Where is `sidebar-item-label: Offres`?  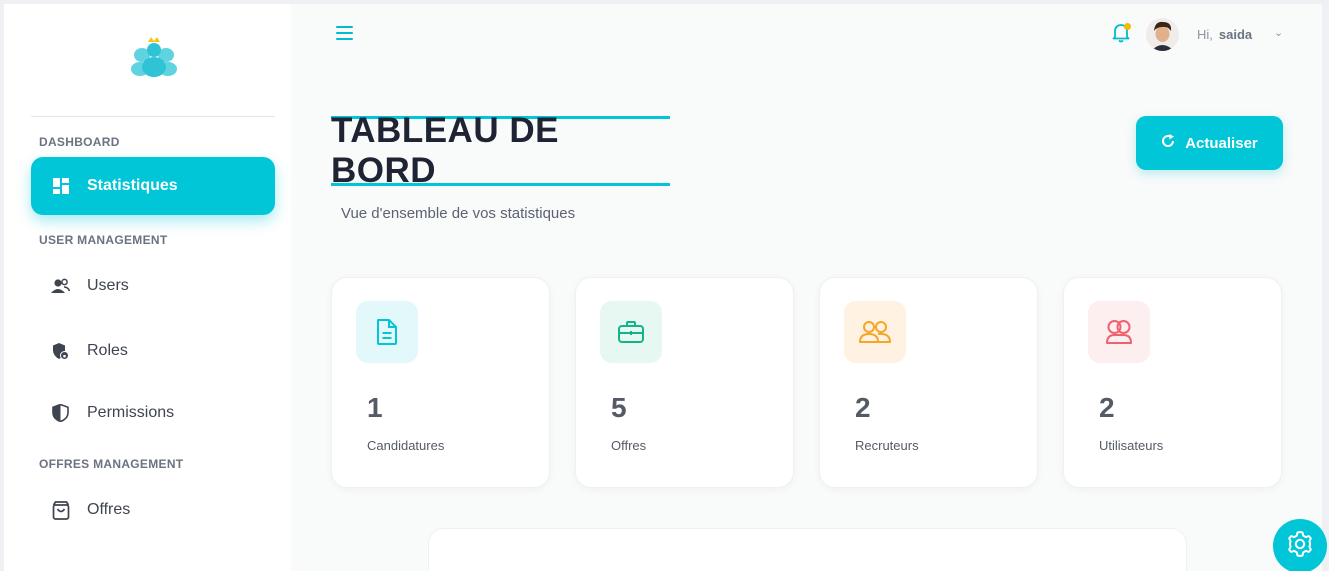 sidebar-item-label: Offres is located at coordinates (109, 509).